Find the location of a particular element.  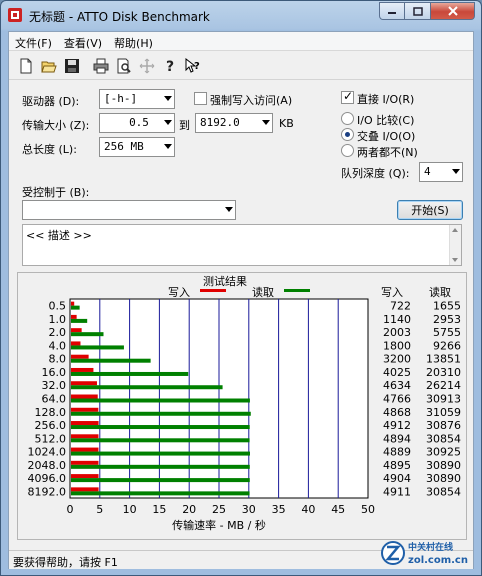

read-value-label: 30876 is located at coordinates (443, 425).